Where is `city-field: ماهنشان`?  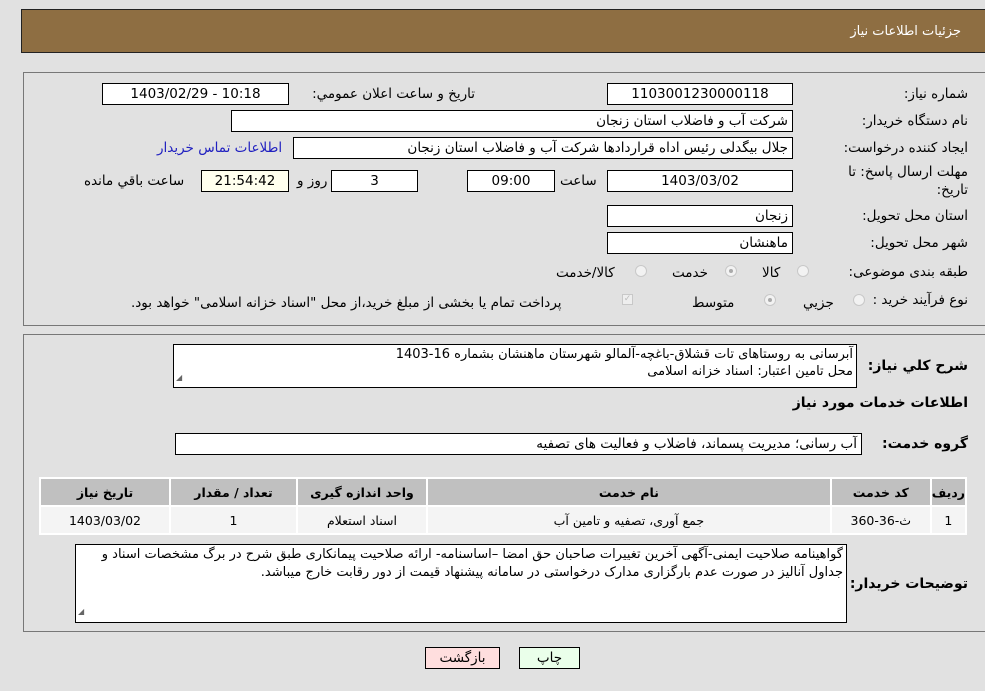 city-field: ماهنشان is located at coordinates (700, 243).